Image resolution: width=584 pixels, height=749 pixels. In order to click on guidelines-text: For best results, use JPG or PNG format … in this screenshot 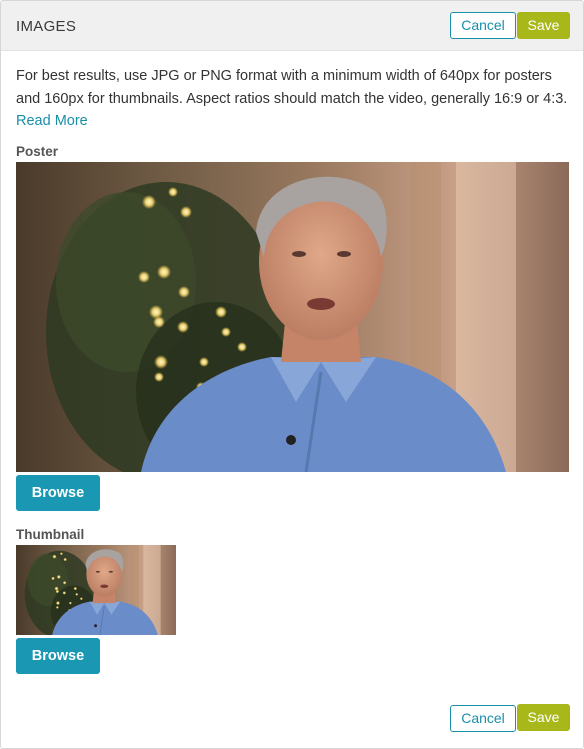, I will do `click(292, 87)`.